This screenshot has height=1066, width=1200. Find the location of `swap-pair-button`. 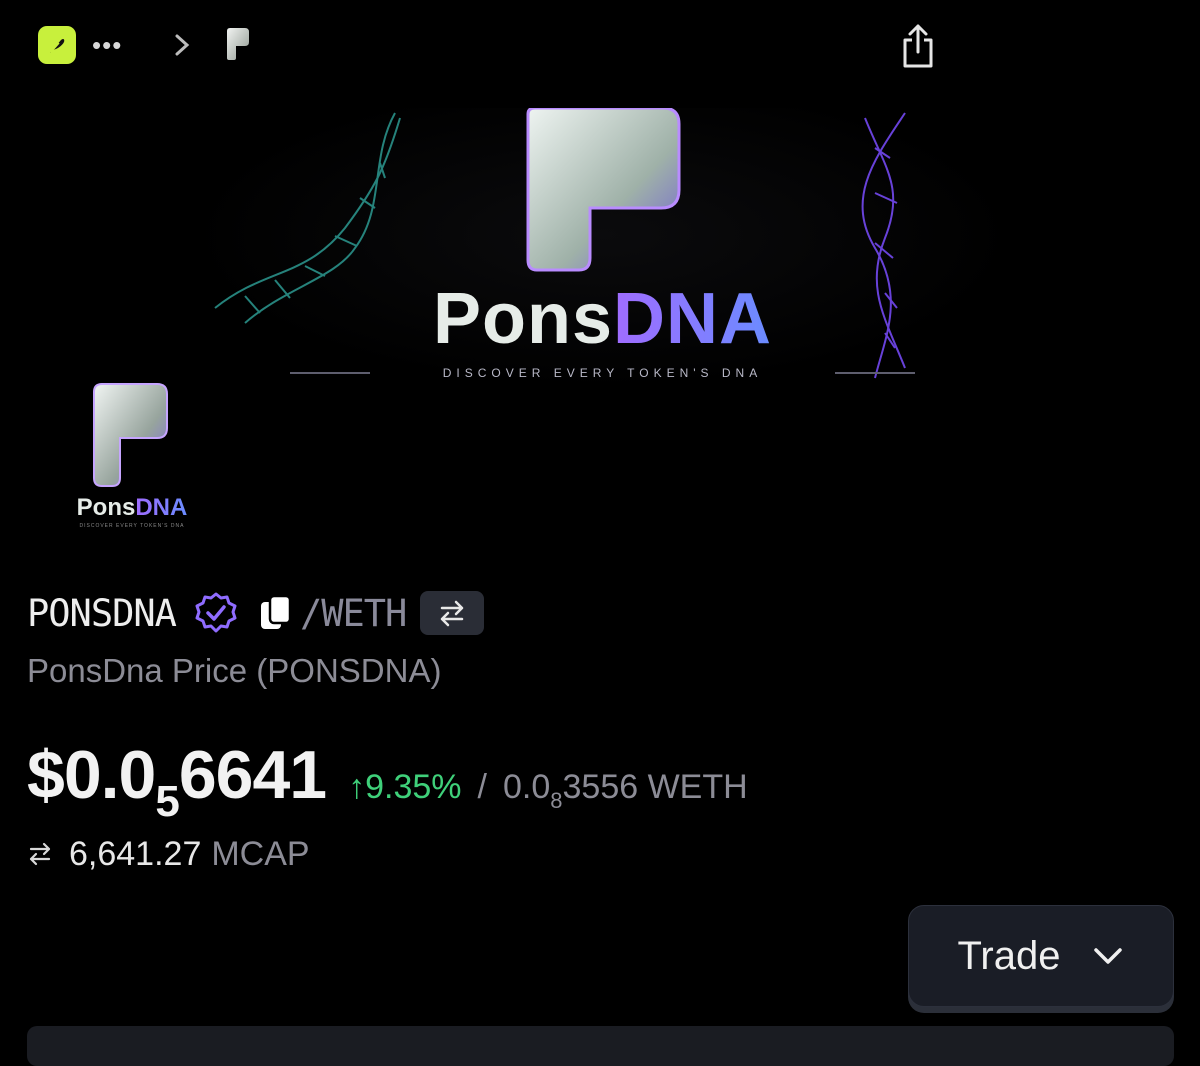

swap-pair-button is located at coordinates (452, 613).